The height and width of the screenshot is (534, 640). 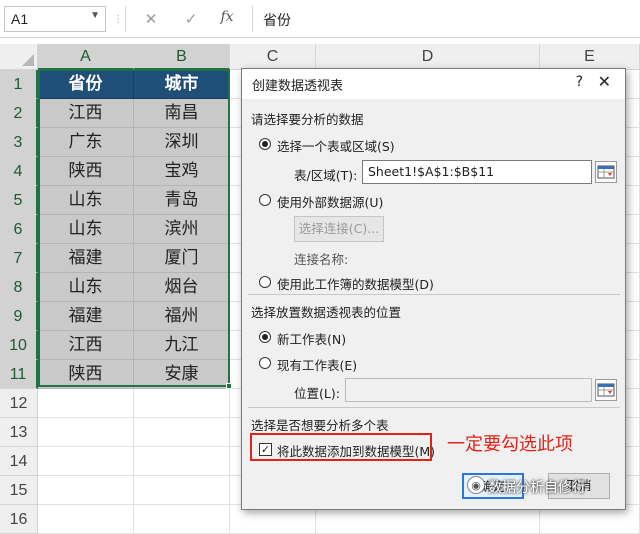 What do you see at coordinates (19, 229) in the screenshot?
I see `row-header-6: 6` at bounding box center [19, 229].